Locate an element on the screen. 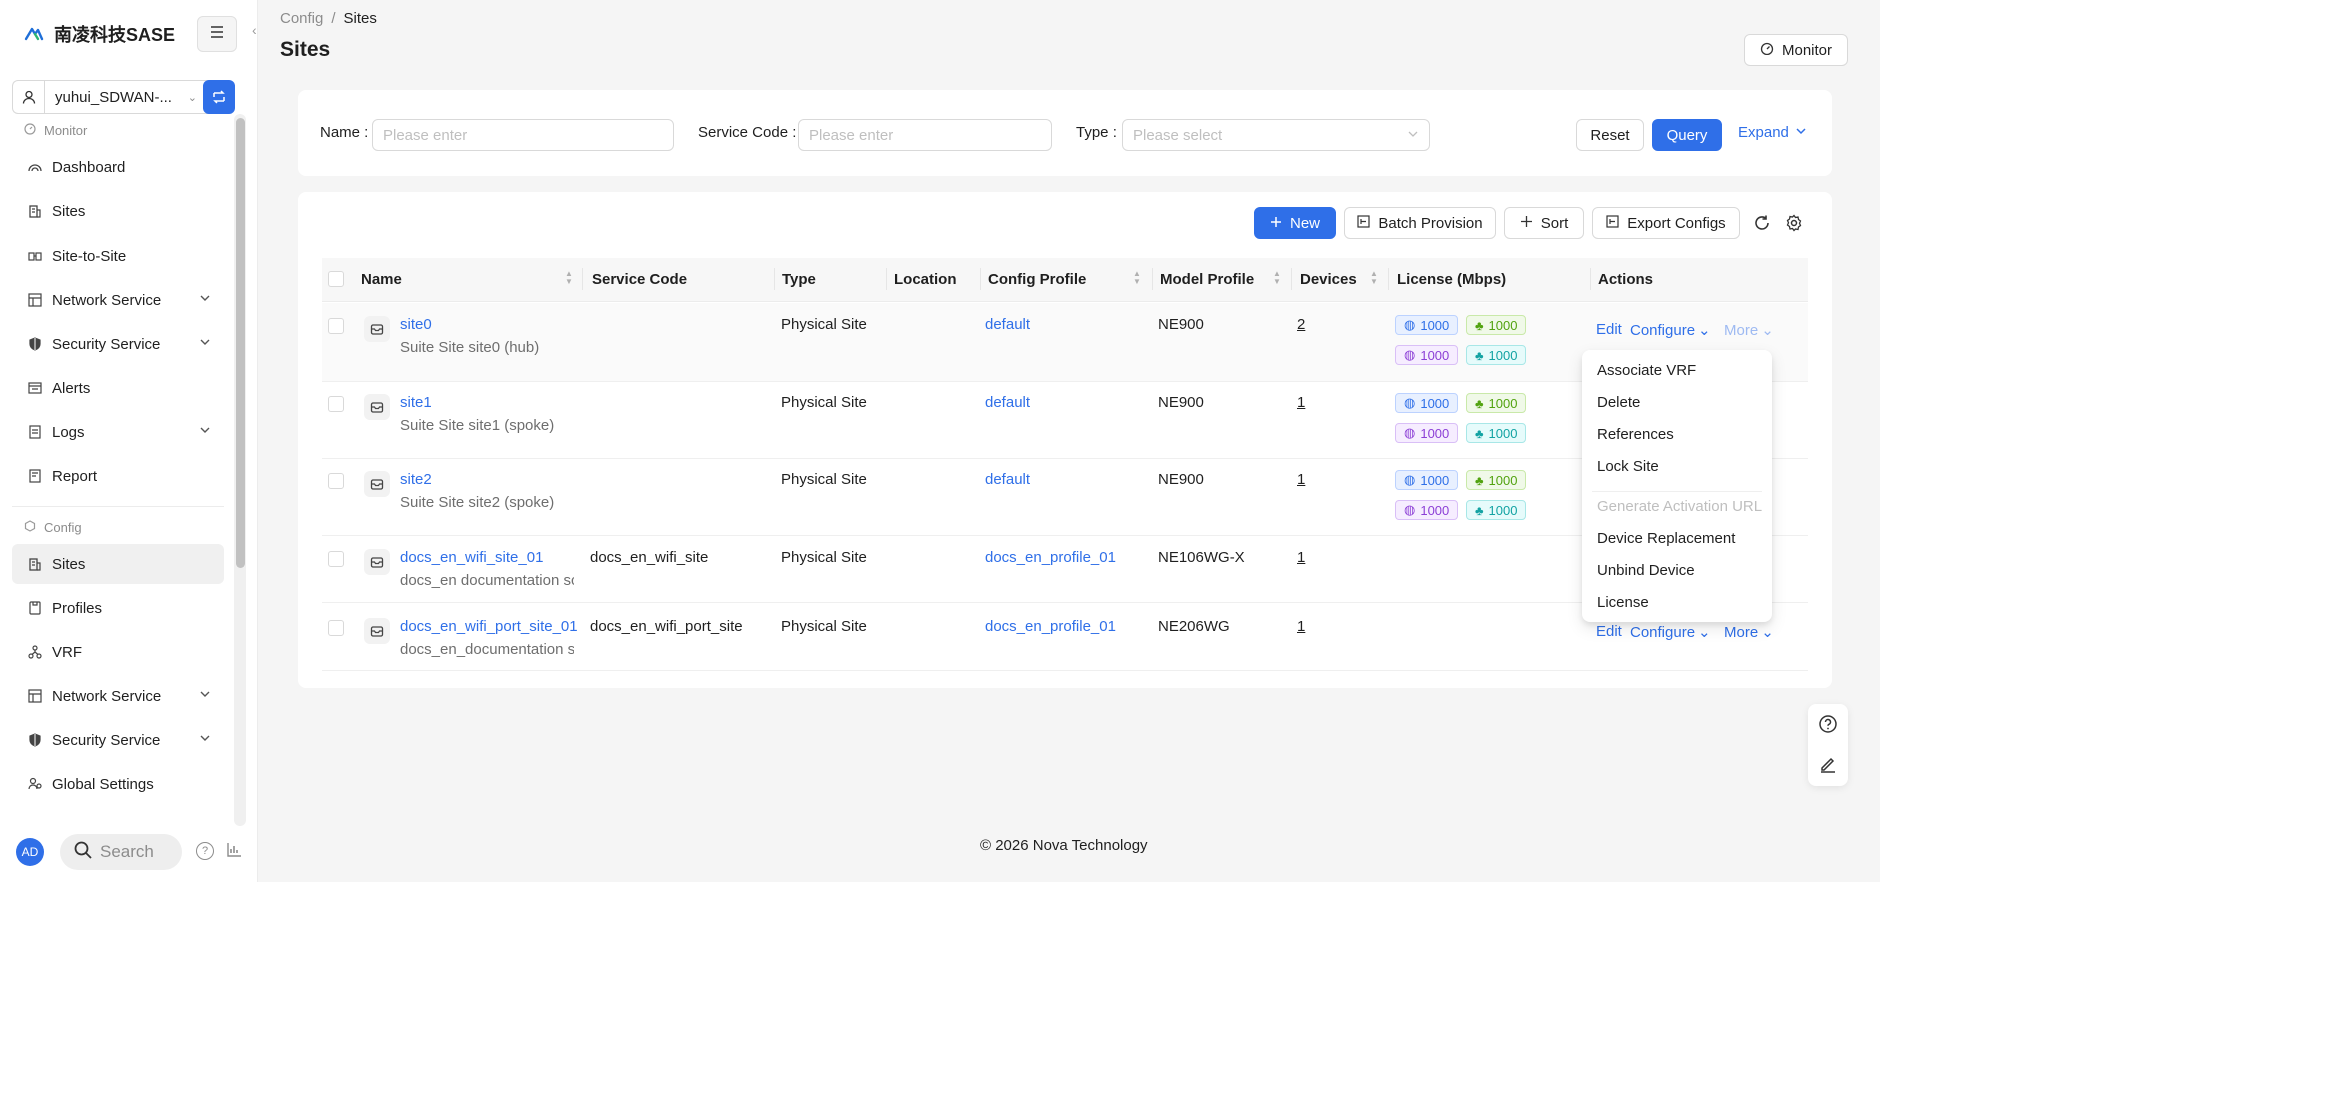 This screenshot has width=2338, height=1096. sidebar-scrollbar-thumb is located at coordinates (240, 343).